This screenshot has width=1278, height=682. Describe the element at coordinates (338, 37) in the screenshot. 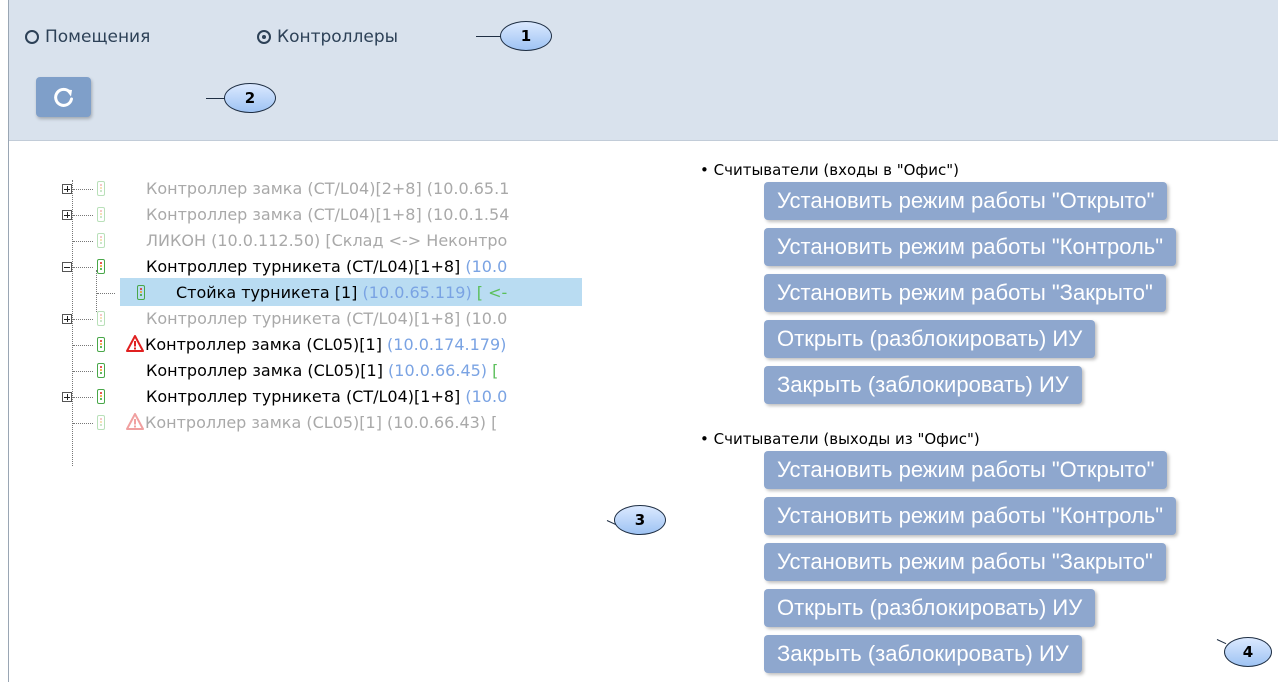

I see `radio-controllers-label: Контроллеры` at that location.